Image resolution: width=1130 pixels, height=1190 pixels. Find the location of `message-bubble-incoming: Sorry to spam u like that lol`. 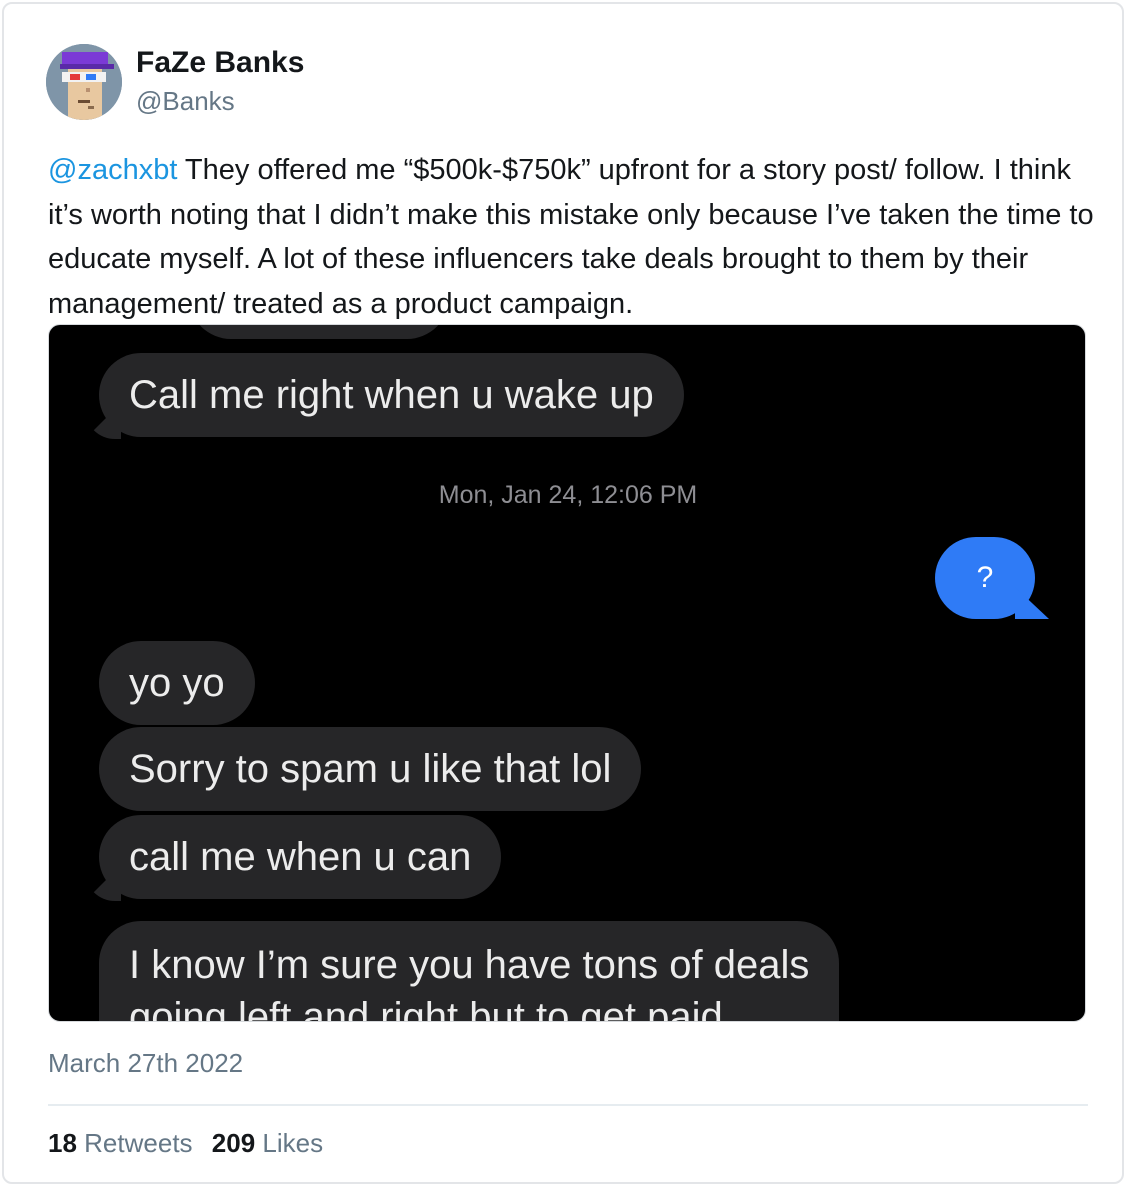

message-bubble-incoming: Sorry to spam u like that lol is located at coordinates (370, 769).